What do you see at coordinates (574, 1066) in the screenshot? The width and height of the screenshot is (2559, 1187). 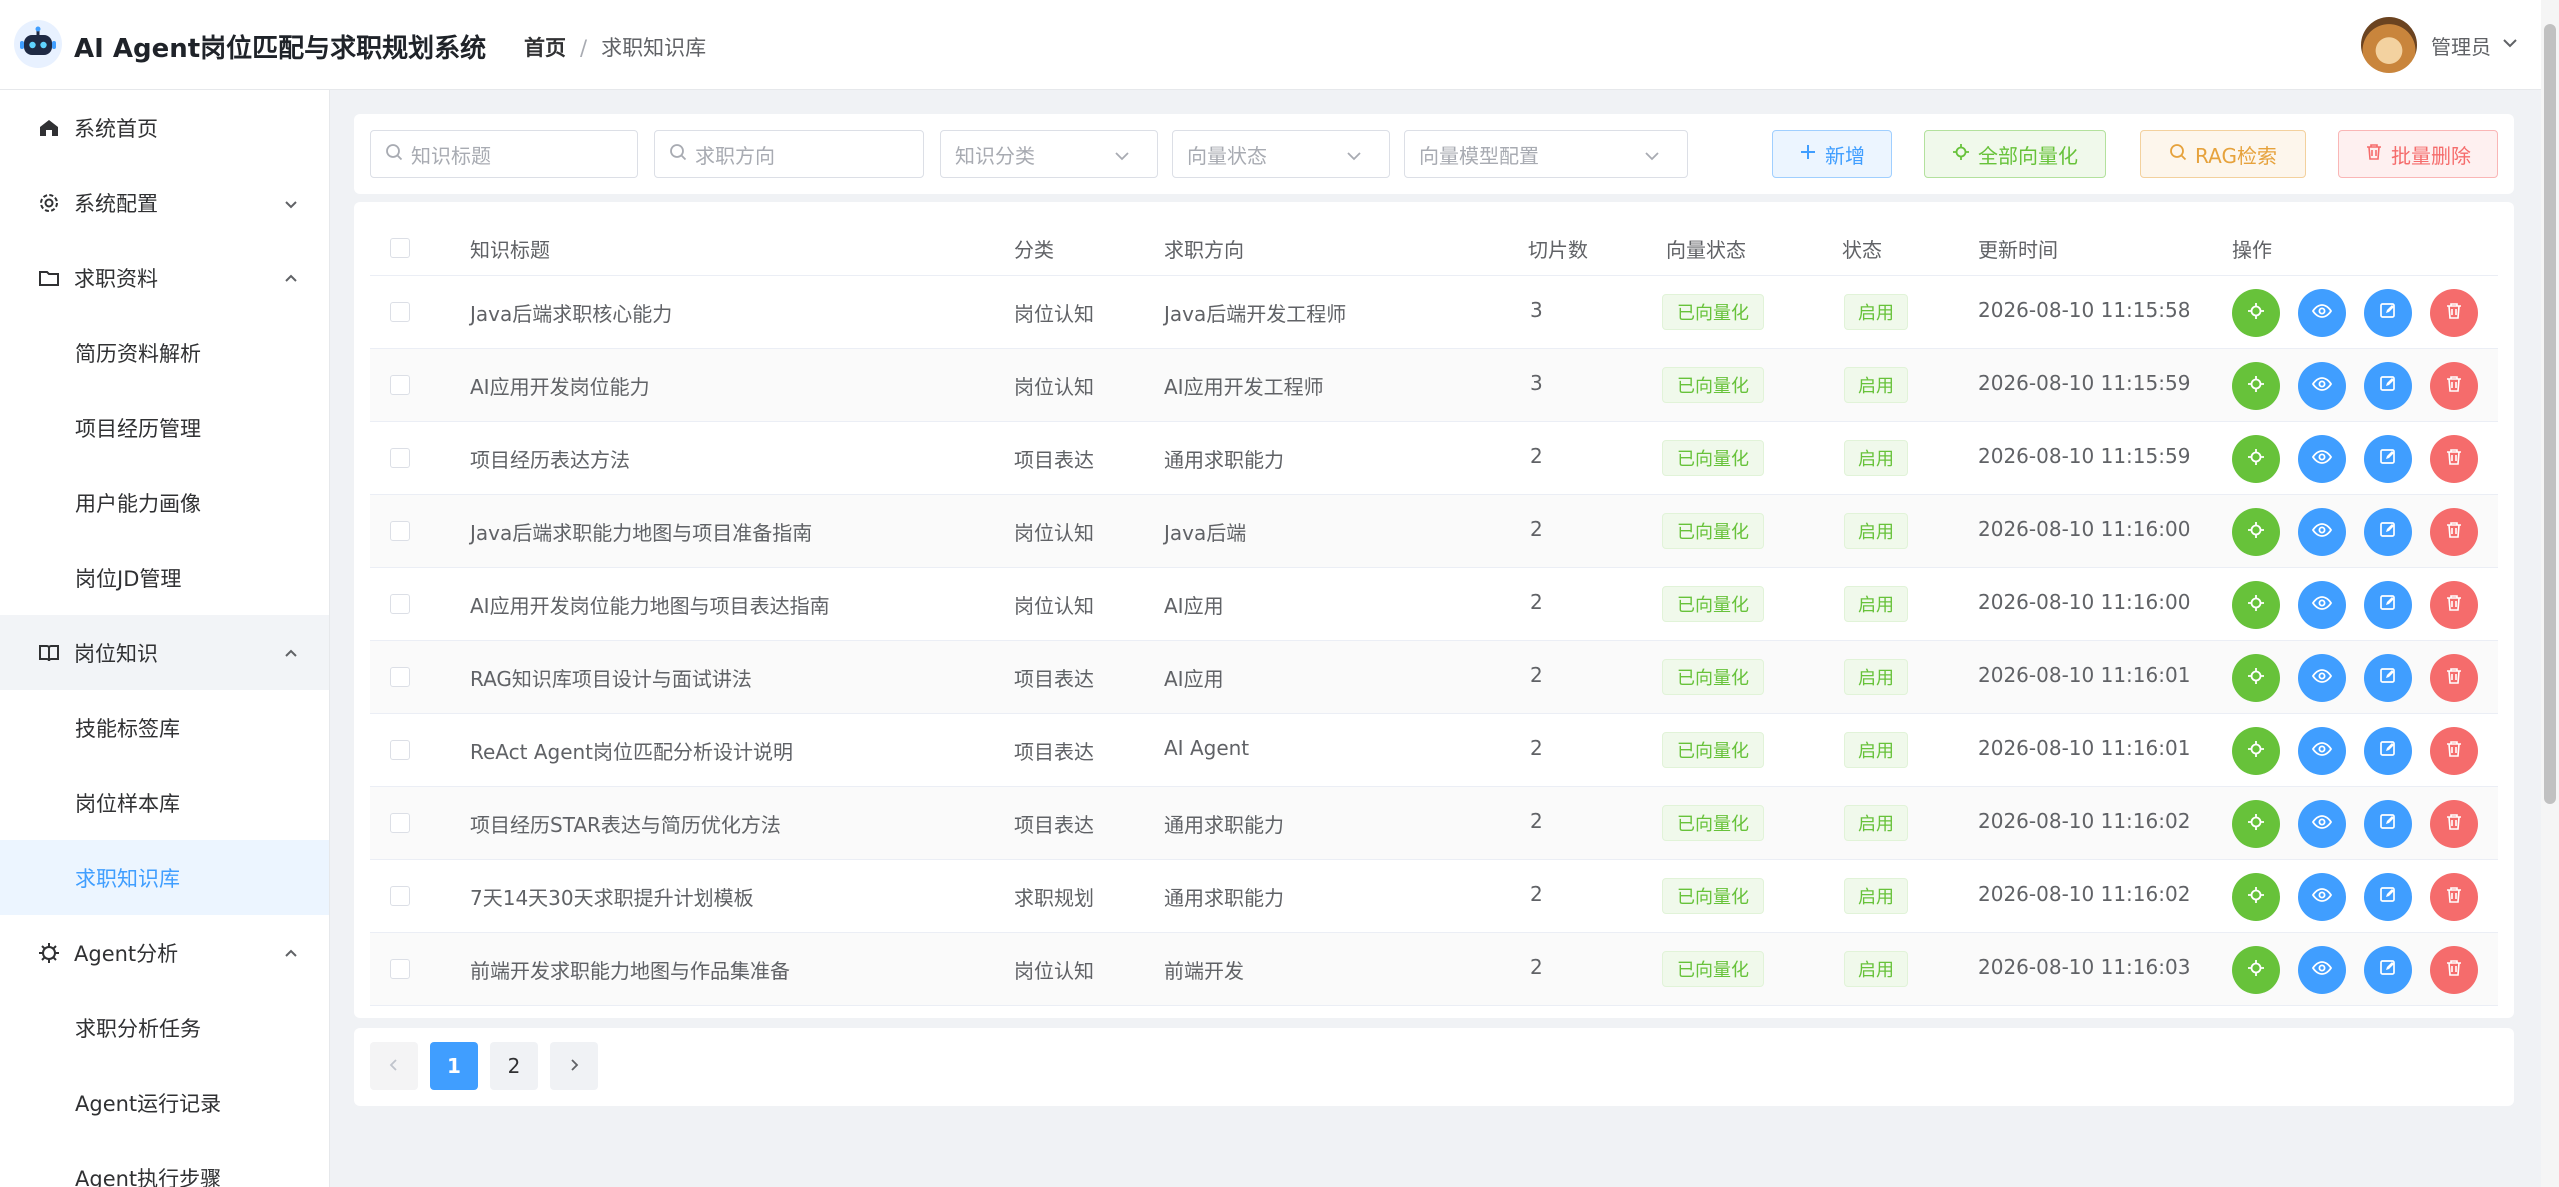 I see `next-page-button` at bounding box center [574, 1066].